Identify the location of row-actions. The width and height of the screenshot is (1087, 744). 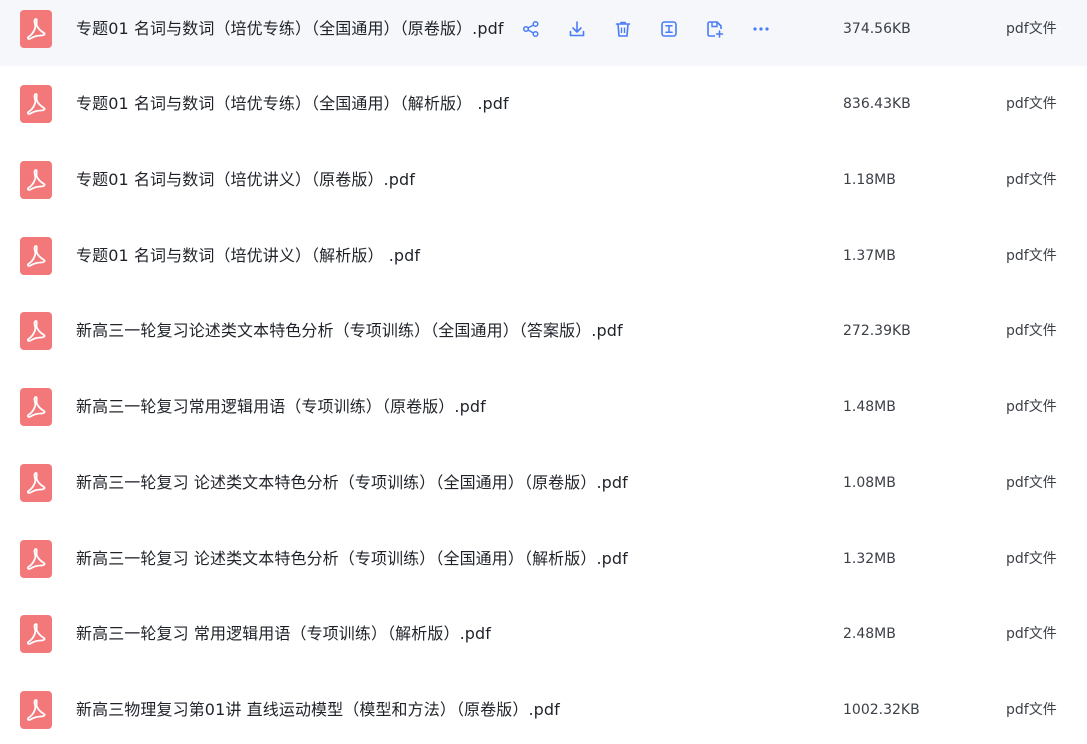
(657, 29).